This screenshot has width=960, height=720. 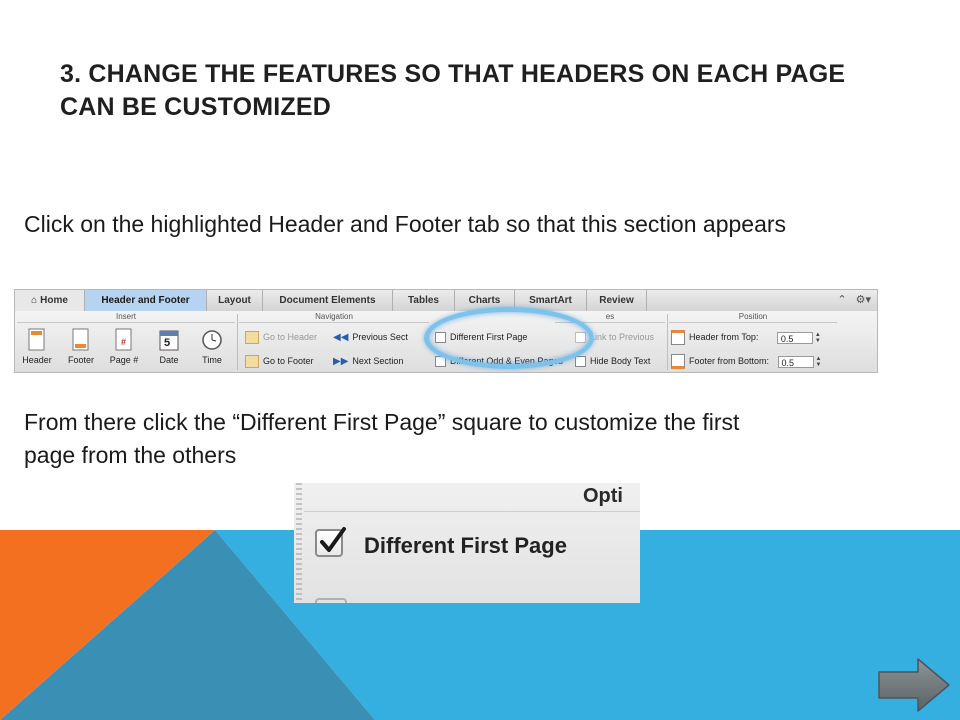 I want to click on date-button: 5 Date, so click(x=169, y=346).